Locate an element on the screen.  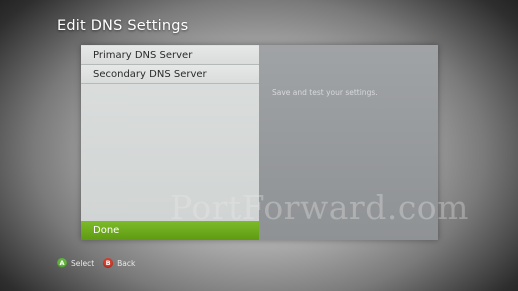
a-button-icon: A is located at coordinates (62, 263).